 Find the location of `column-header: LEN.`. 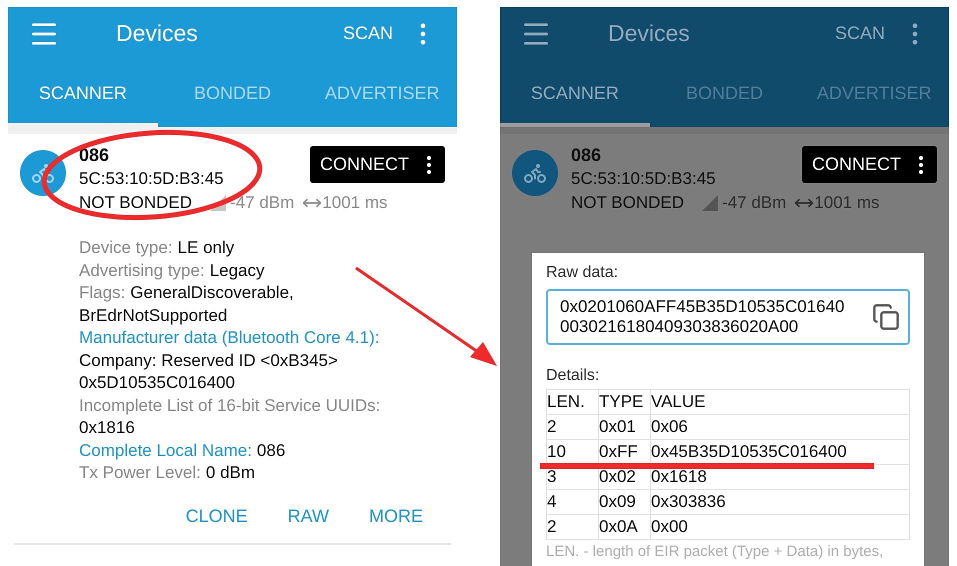

column-header: LEN. is located at coordinates (572, 402).